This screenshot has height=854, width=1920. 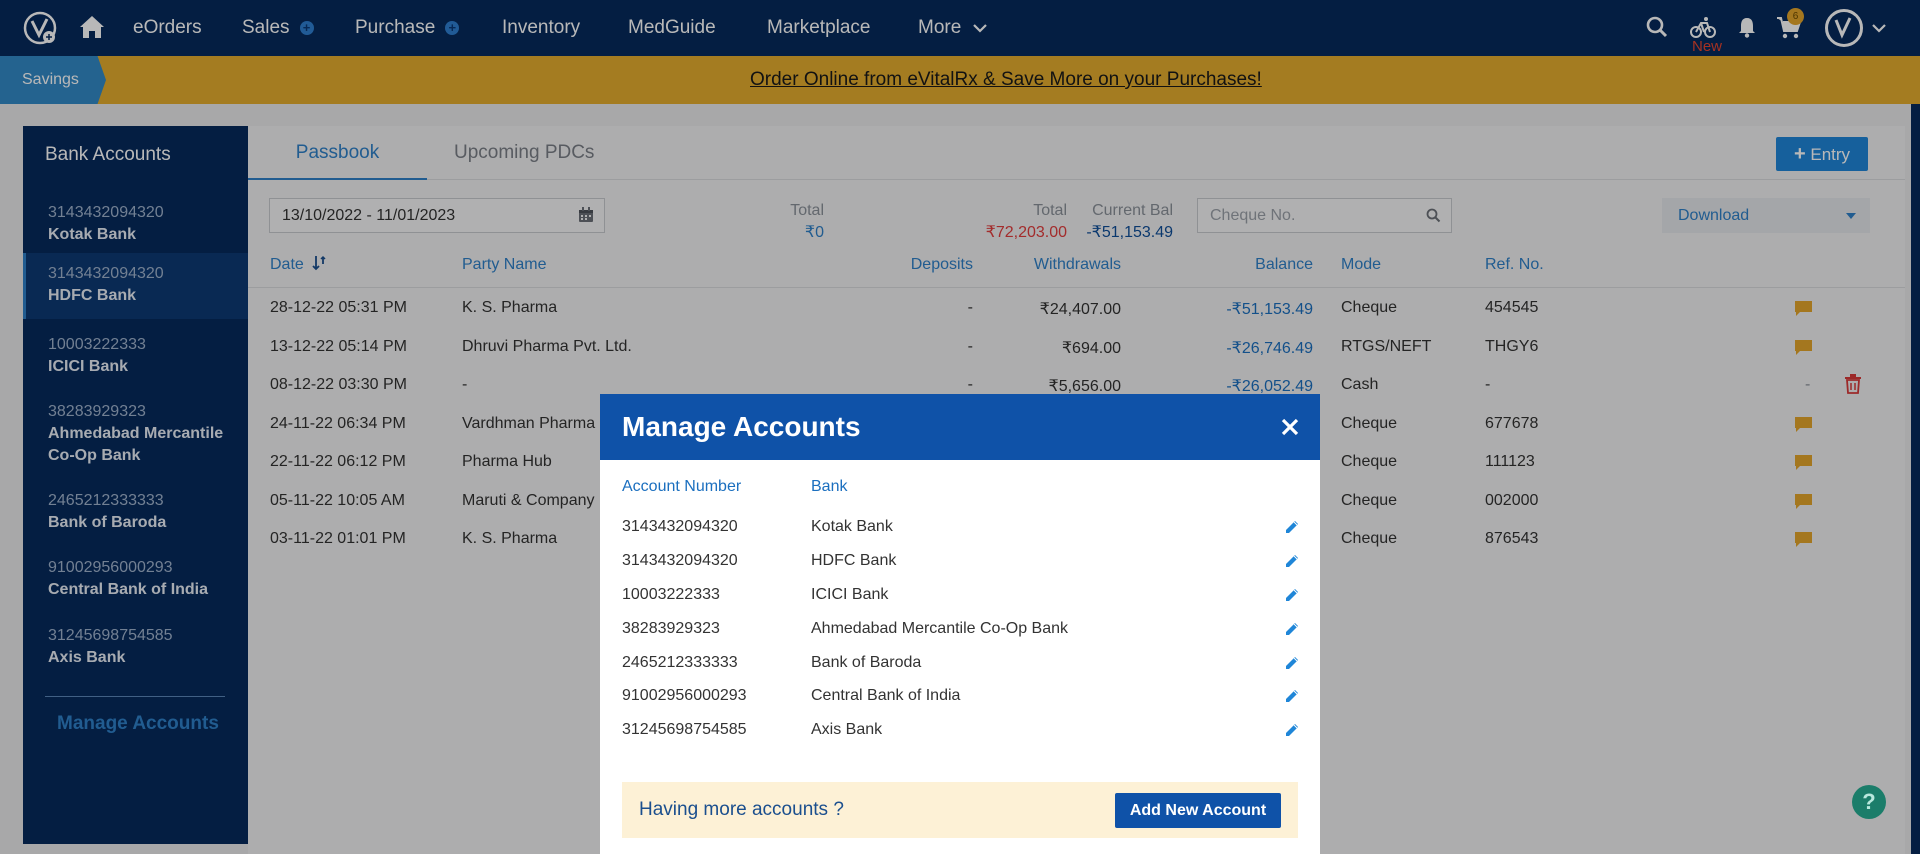 What do you see at coordinates (680, 662) in the screenshot?
I see `account-number: 2465212333333` at bounding box center [680, 662].